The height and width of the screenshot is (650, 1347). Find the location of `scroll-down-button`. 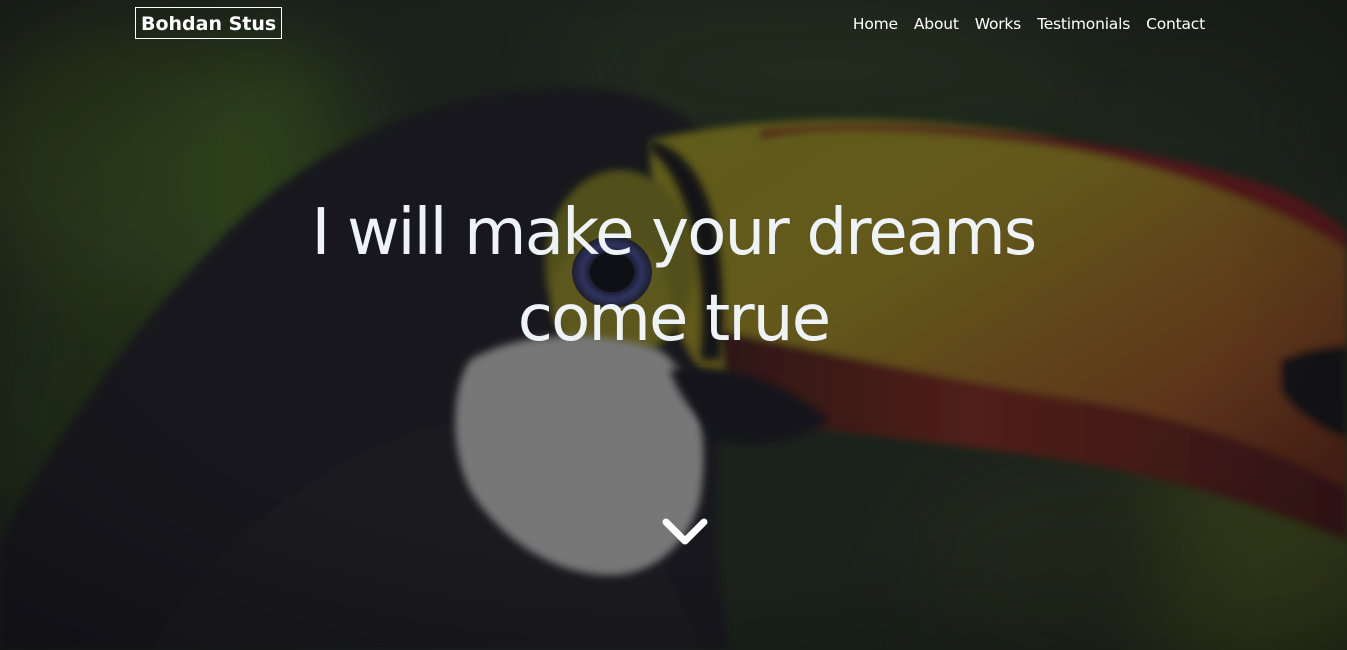

scroll-down-button is located at coordinates (685, 534).